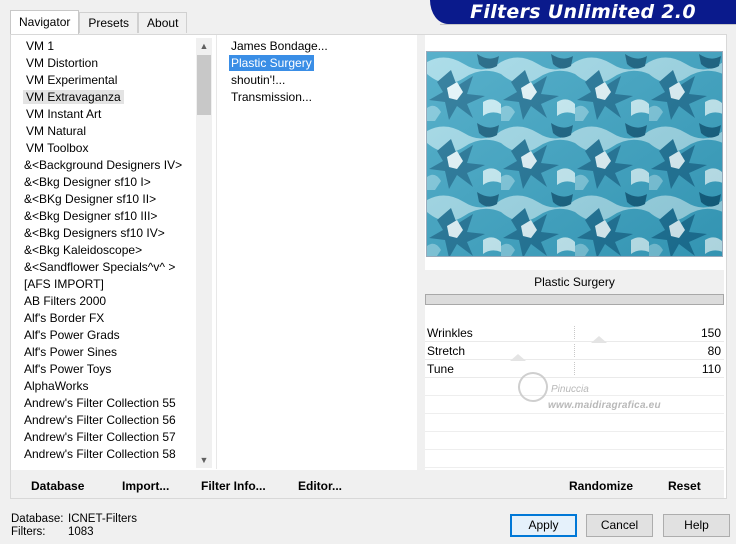 Image resolution: width=736 pixels, height=544 pixels. Describe the element at coordinates (318, 63) in the screenshot. I see `filter-item: Plastic Surgery` at that location.